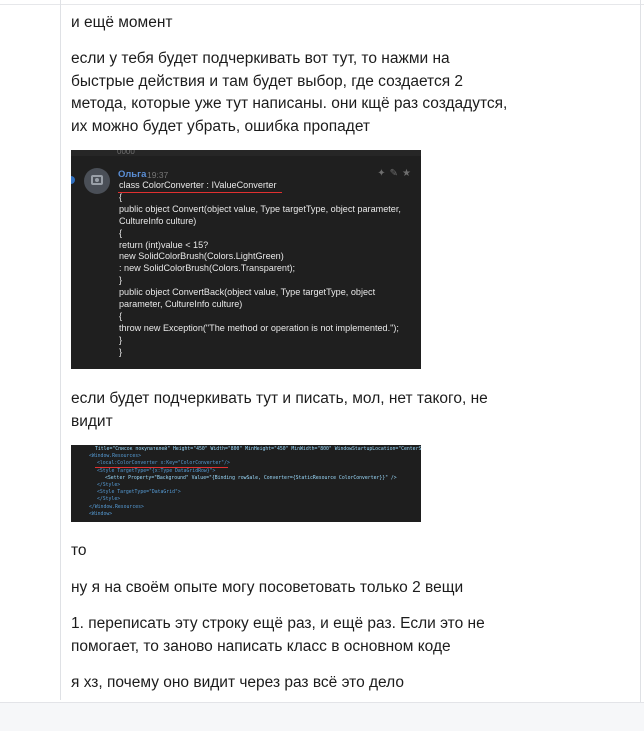 The image size is (644, 731). Describe the element at coordinates (322, 4) in the screenshot. I see `top-divider` at that location.